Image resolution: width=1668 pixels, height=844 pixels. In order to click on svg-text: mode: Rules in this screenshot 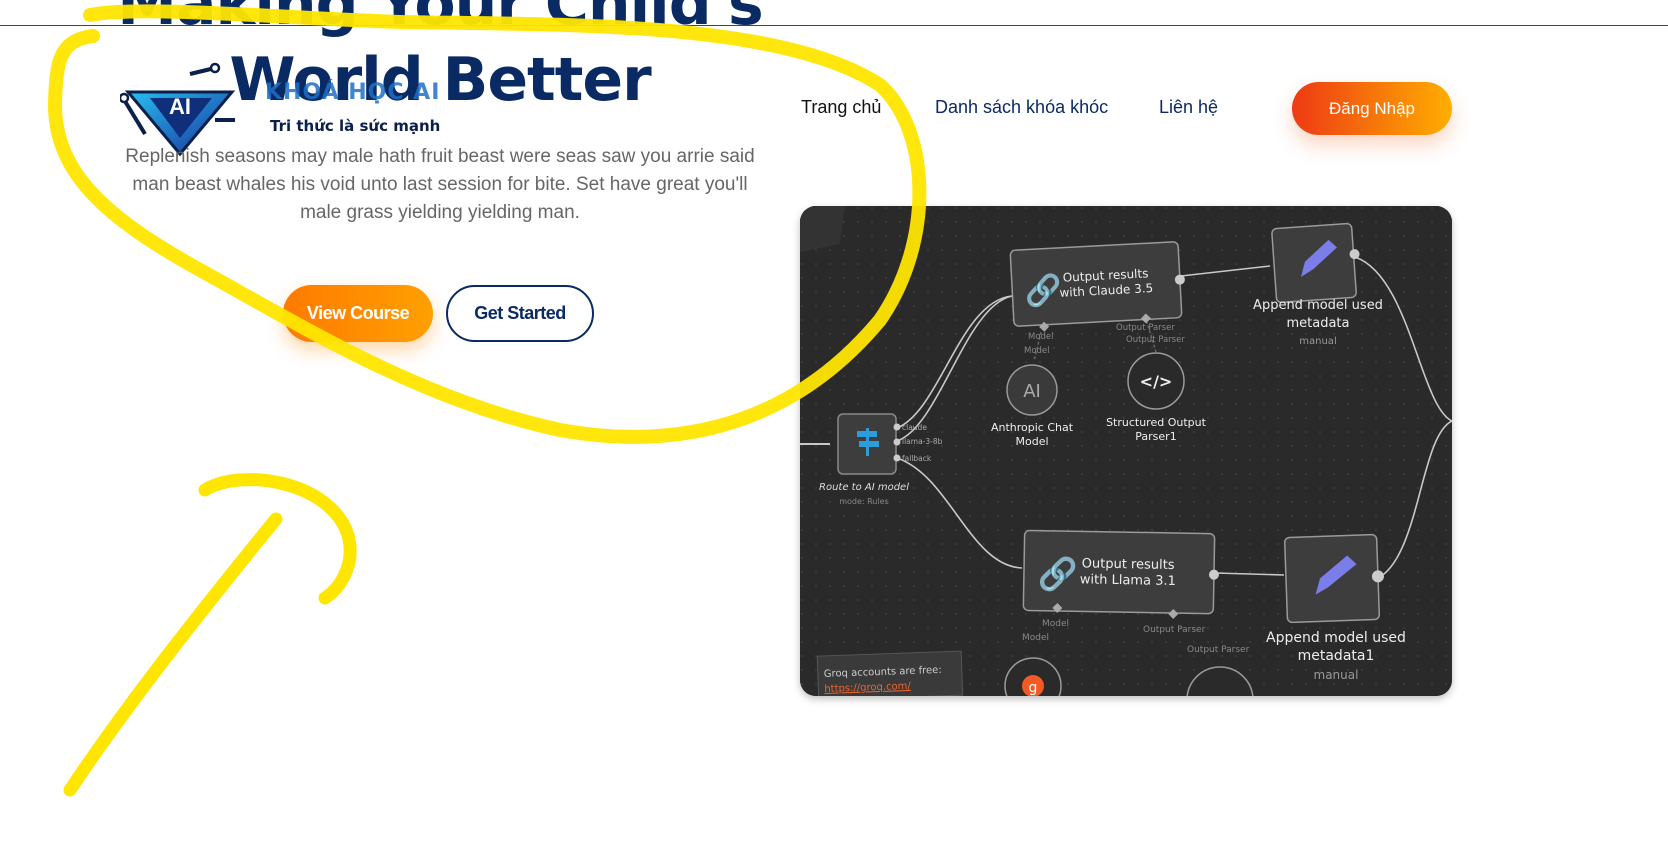, I will do `click(864, 501)`.